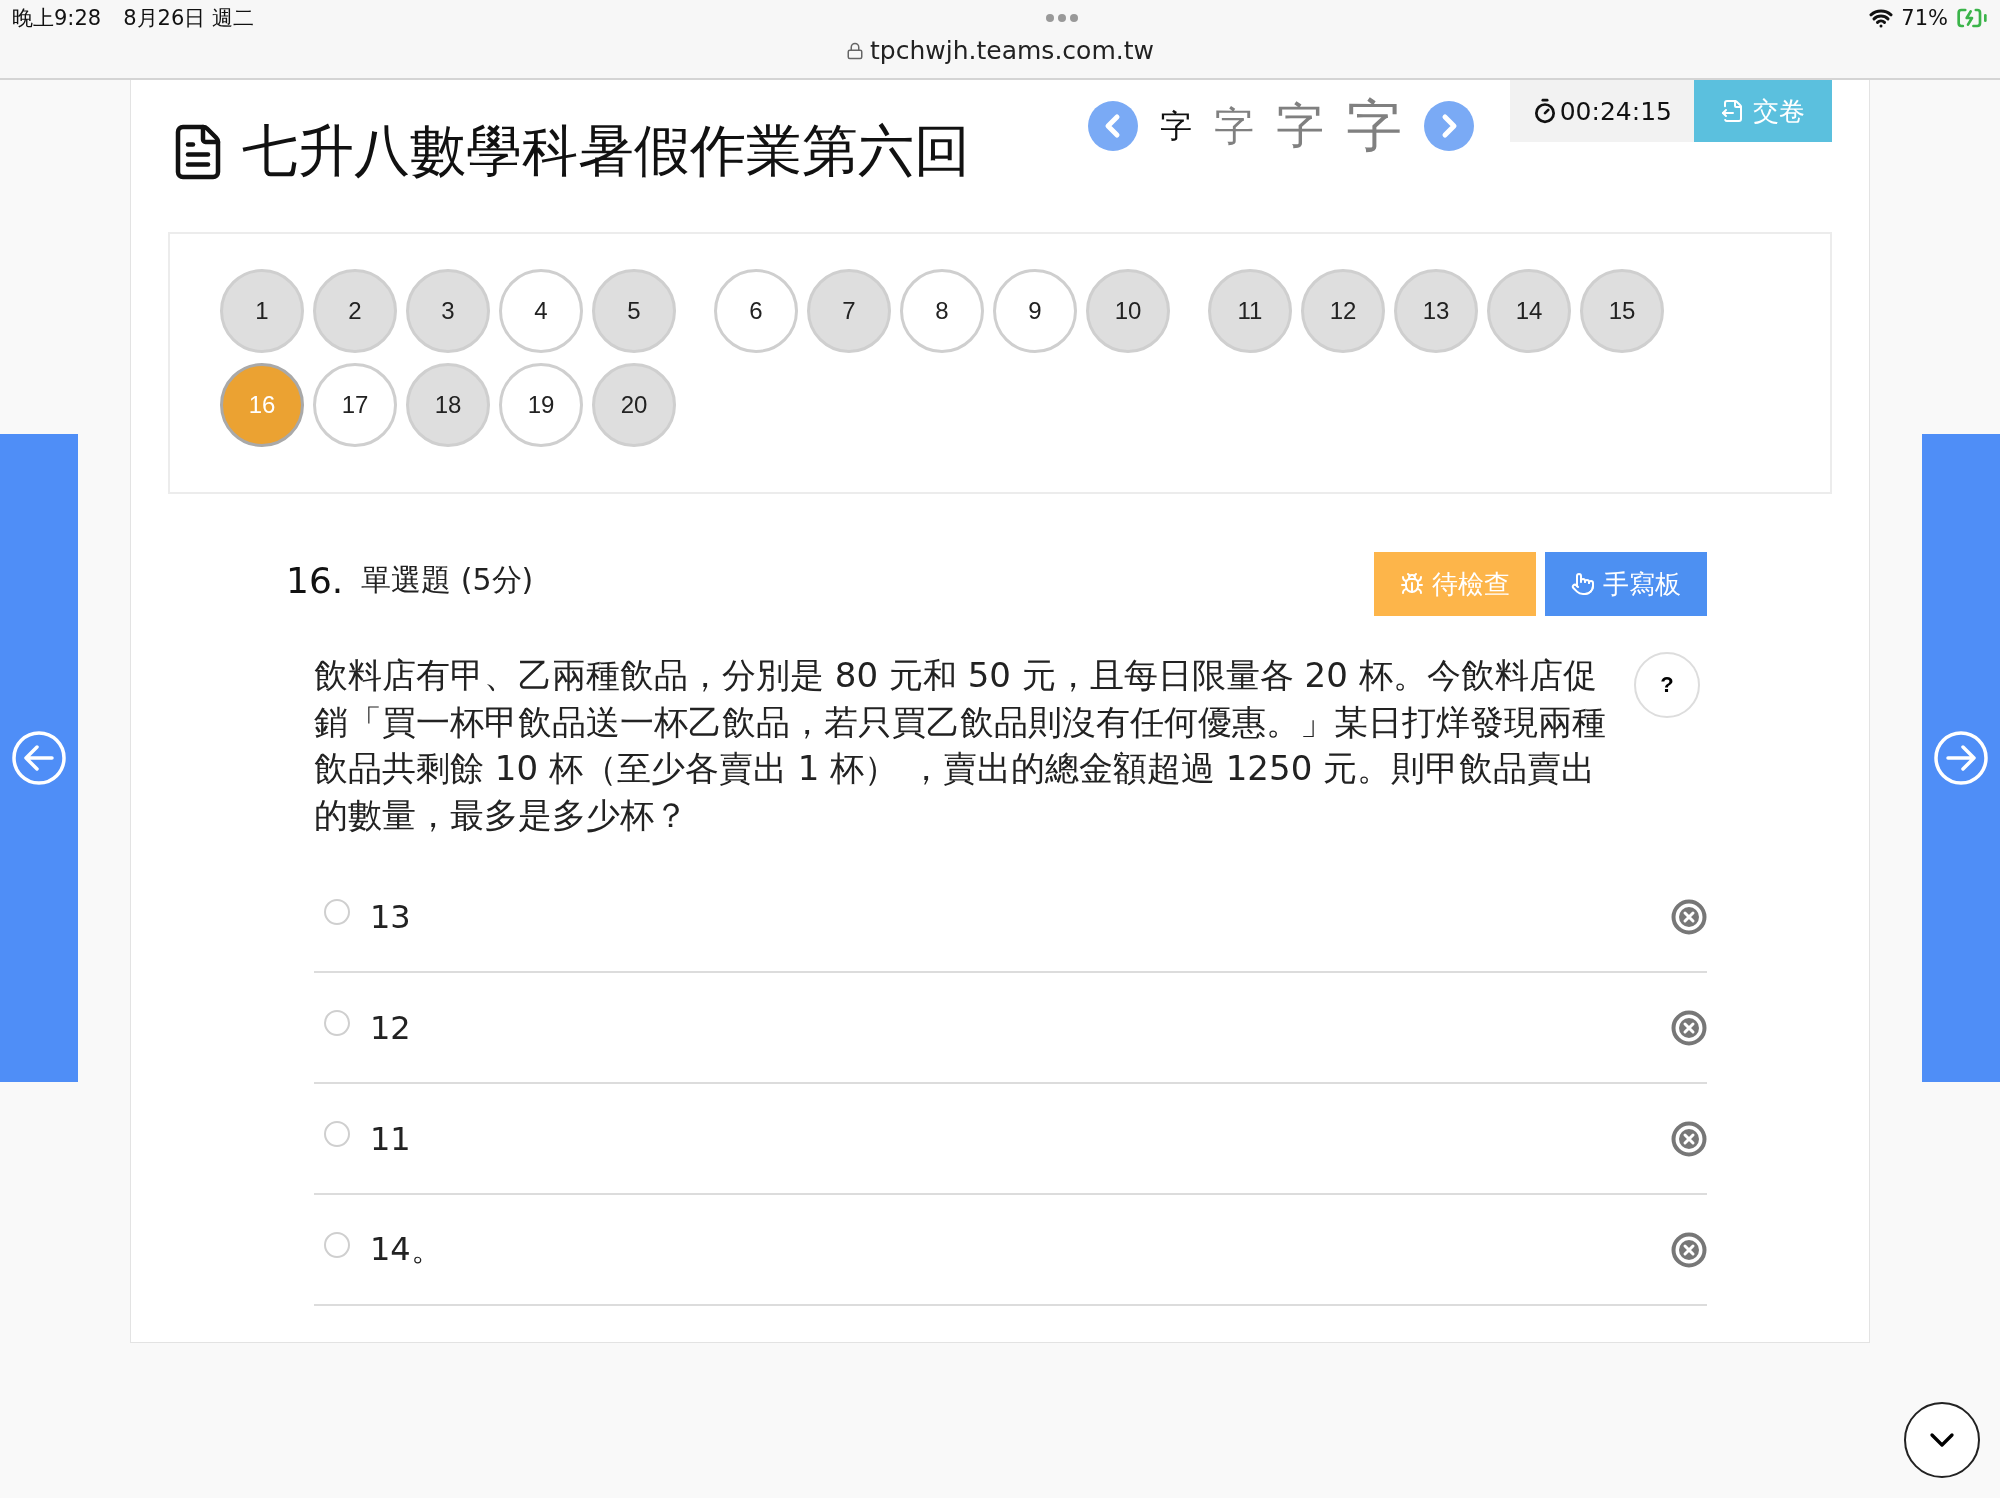 The height and width of the screenshot is (1498, 2000). Describe the element at coordinates (1020, 916) in the screenshot. I see `option-text: 13` at that location.